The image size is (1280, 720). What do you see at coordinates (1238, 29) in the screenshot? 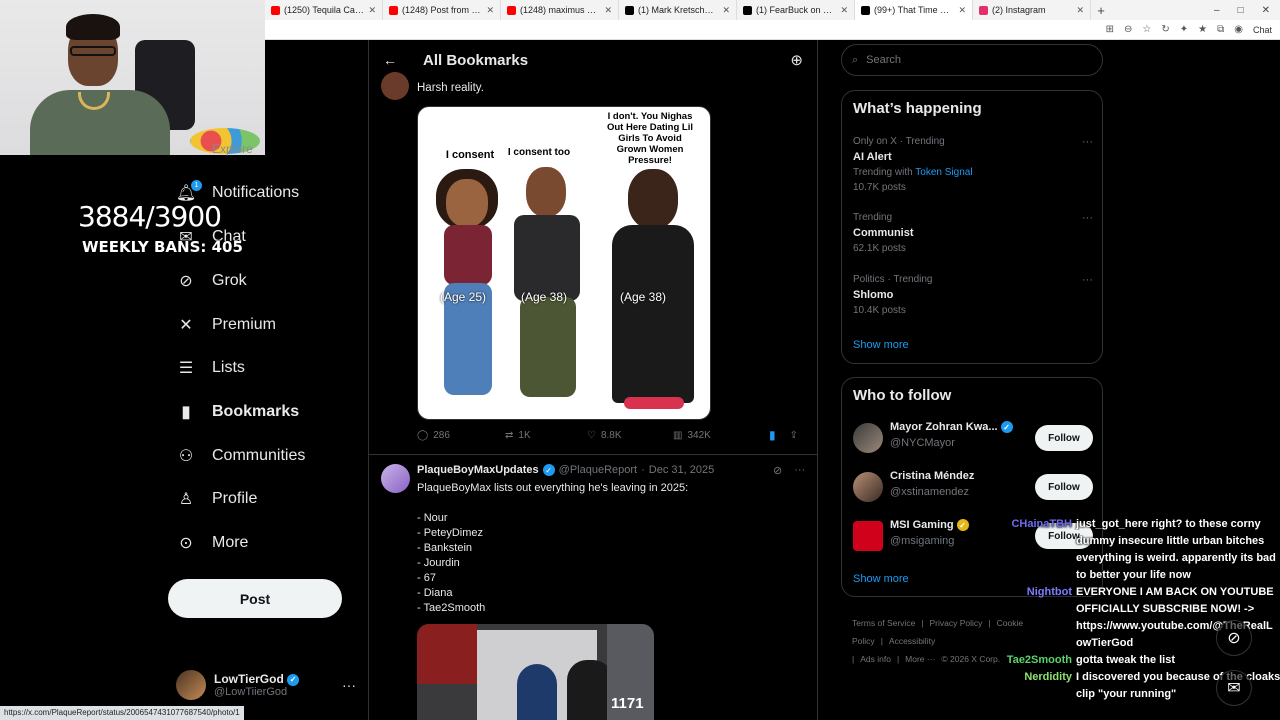
I see `copilot-icon: ◉` at bounding box center [1238, 29].